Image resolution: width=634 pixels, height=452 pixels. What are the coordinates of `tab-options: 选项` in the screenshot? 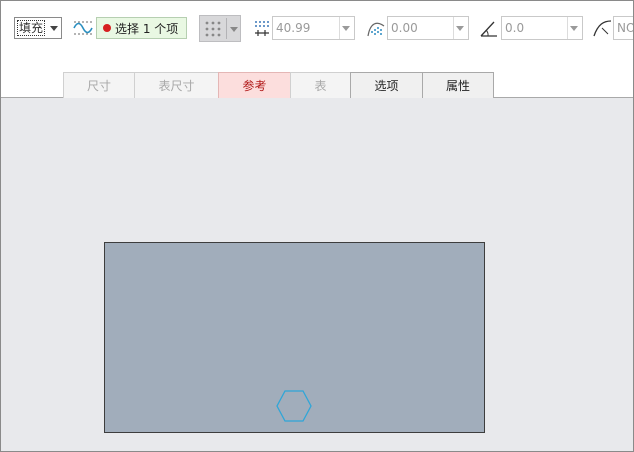 It's located at (386, 85).